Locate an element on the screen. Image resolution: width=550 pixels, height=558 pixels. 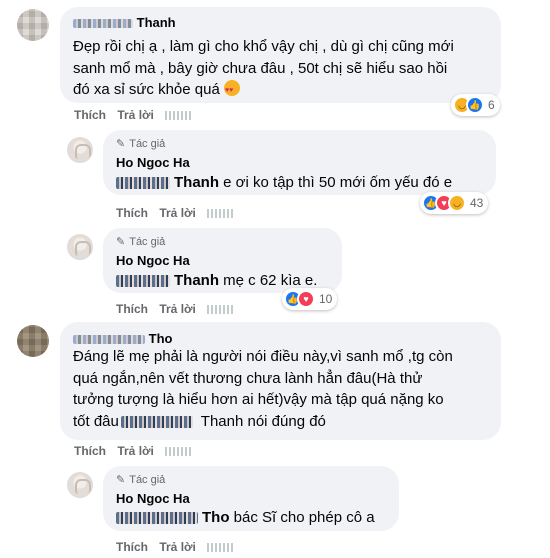
author-name-text: Thanh is located at coordinates (156, 22).